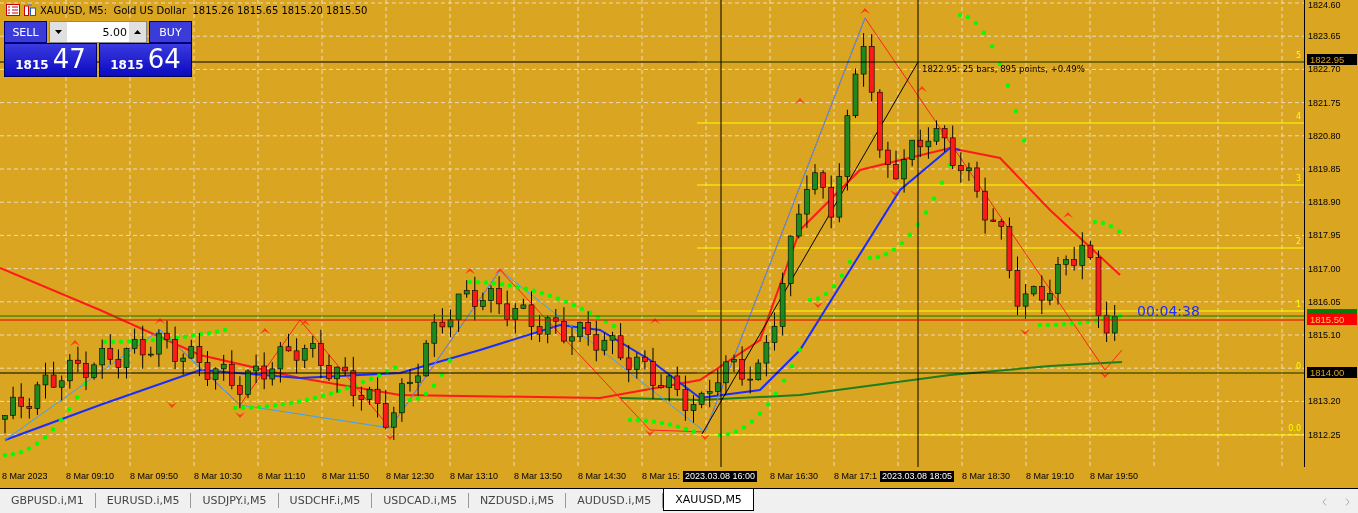 The height and width of the screenshot is (513, 1358). What do you see at coordinates (1324, 236) in the screenshot?
I see `price-axis-label: 1817.95` at bounding box center [1324, 236].